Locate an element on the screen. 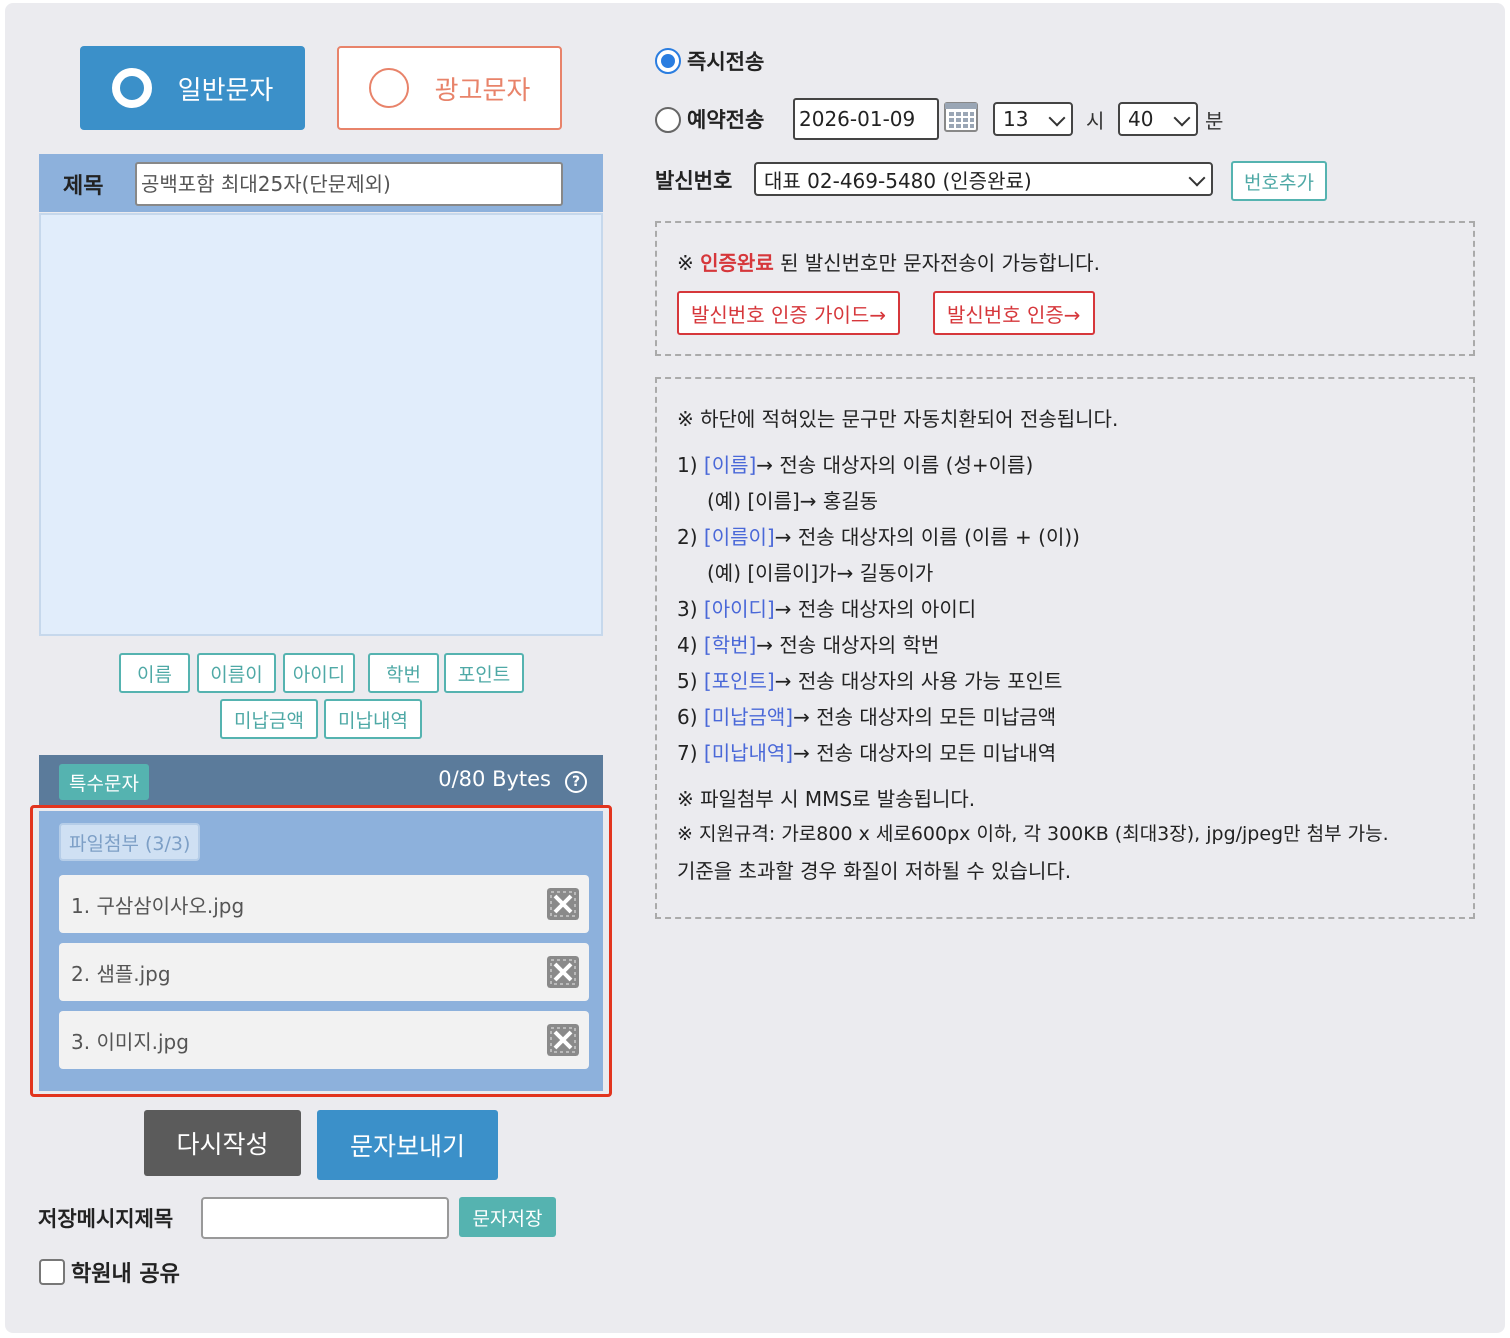  rule-tag: [이름] is located at coordinates (730, 465).